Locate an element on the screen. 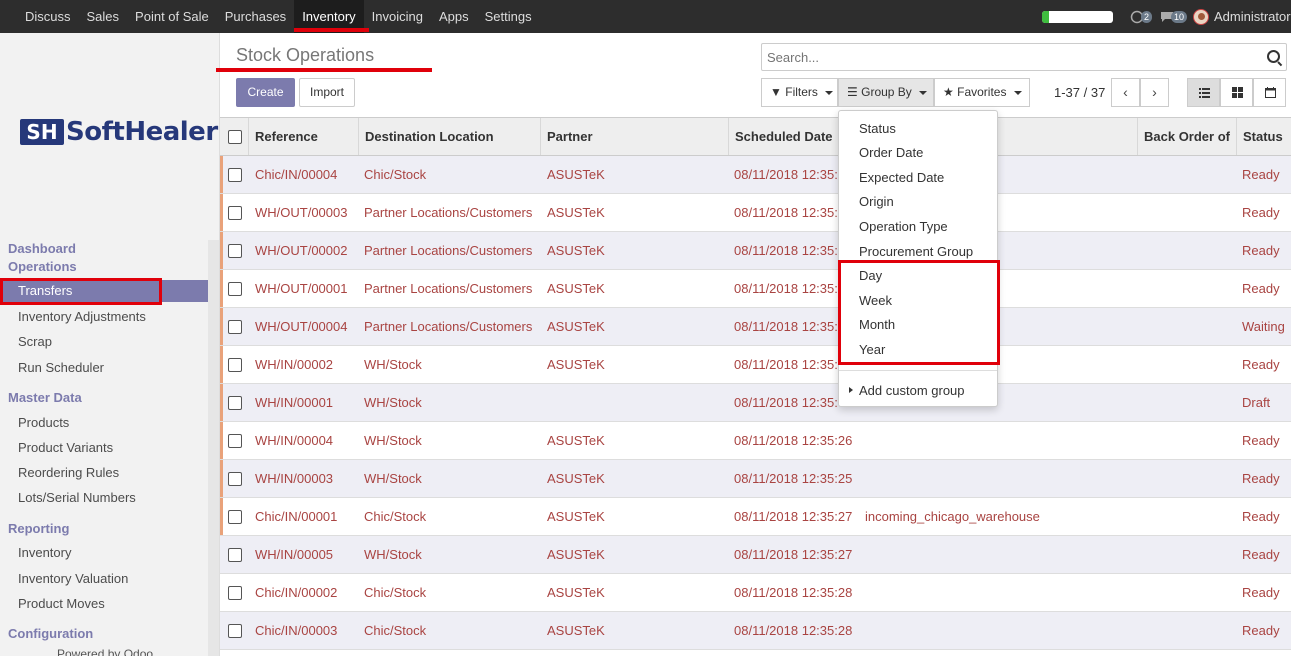 The height and width of the screenshot is (656, 1291). cell-destination: WH/Stock is located at coordinates (393, 478).